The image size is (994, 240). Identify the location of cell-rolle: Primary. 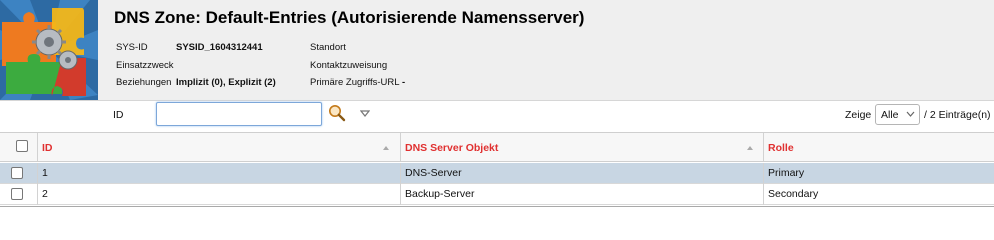
(786, 173).